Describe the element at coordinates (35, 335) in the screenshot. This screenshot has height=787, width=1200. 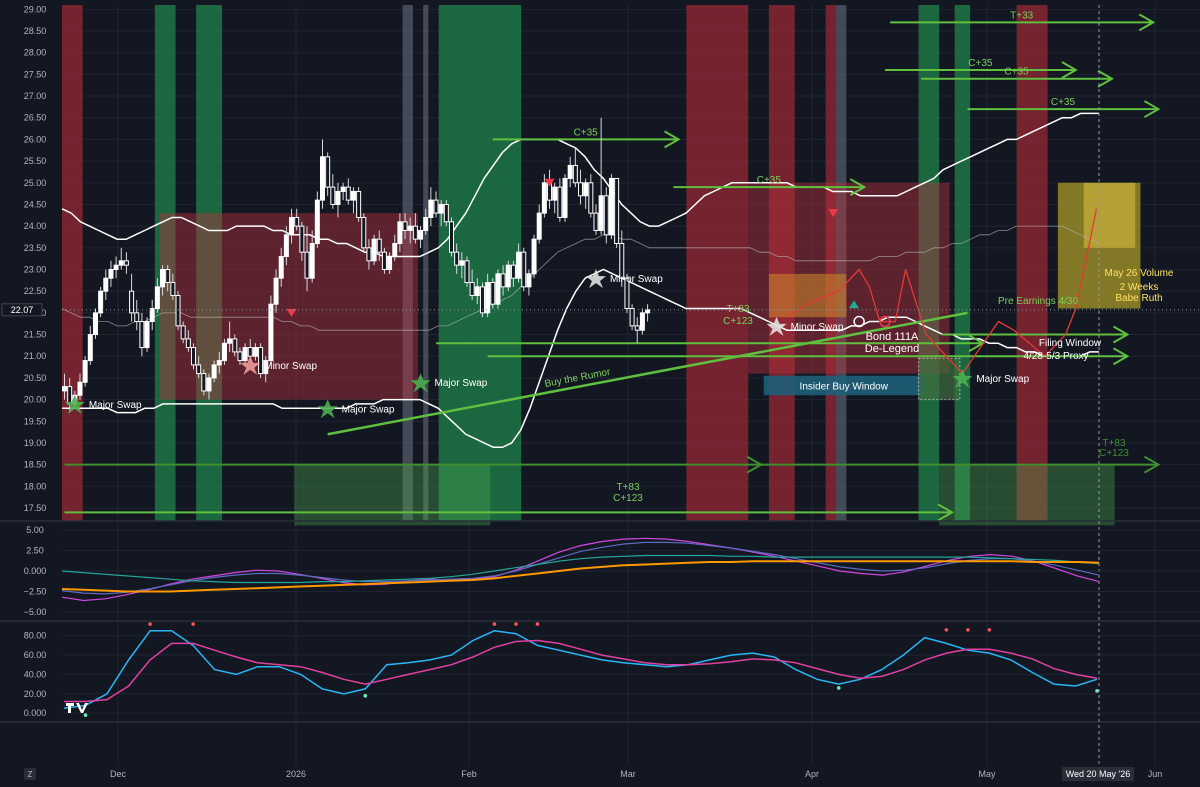
I see `price-tick-label: 21.50` at that location.